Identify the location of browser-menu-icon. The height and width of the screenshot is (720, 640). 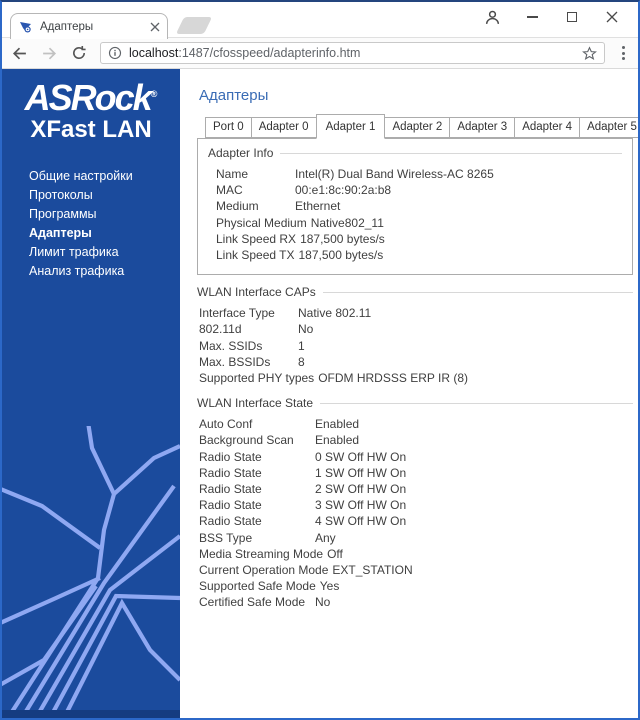
(623, 53).